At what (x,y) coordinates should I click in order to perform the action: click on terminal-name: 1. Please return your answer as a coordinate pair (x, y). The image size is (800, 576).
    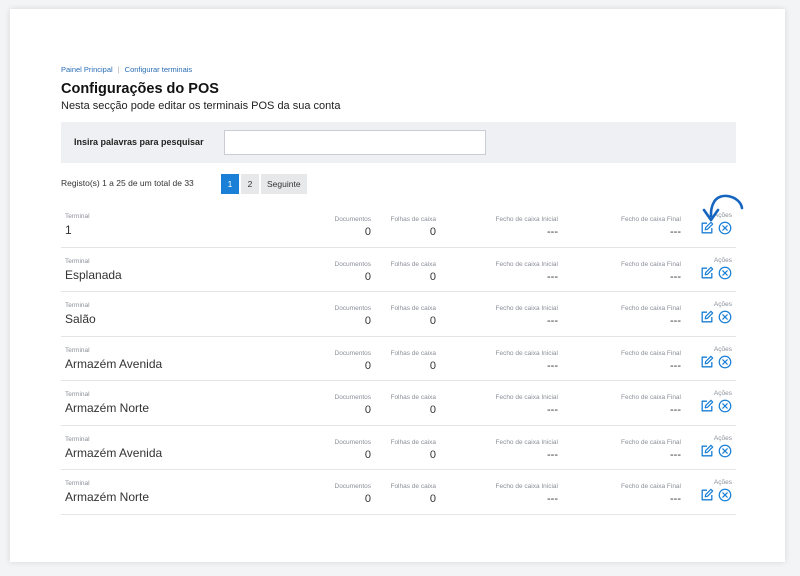
    Looking at the image, I should click on (68, 230).